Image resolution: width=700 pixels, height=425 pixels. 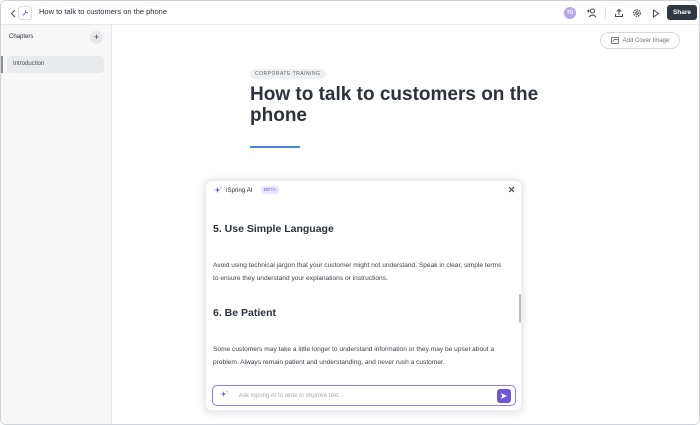 I want to click on close-icon, so click(x=511, y=189).